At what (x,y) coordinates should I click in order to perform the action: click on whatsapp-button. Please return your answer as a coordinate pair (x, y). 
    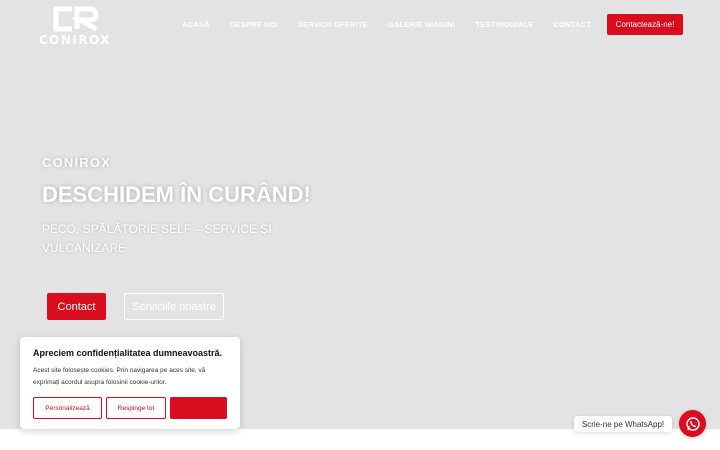
    Looking at the image, I should click on (692, 423).